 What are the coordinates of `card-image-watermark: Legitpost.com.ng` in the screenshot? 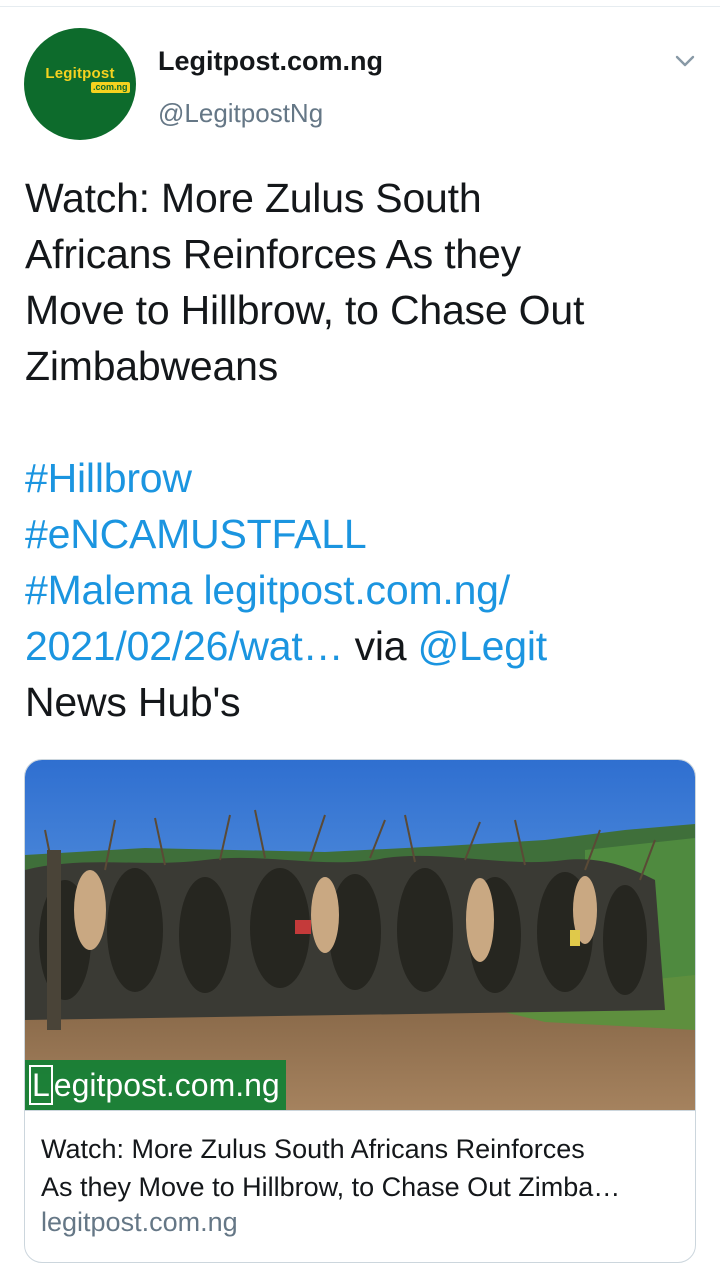 It's located at (155, 1085).